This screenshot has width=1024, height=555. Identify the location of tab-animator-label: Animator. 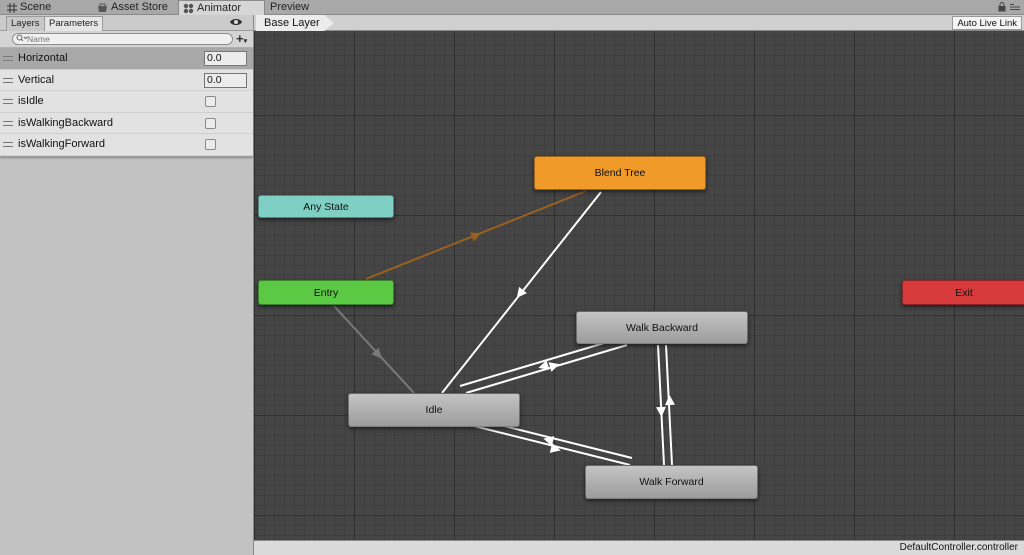
(219, 8).